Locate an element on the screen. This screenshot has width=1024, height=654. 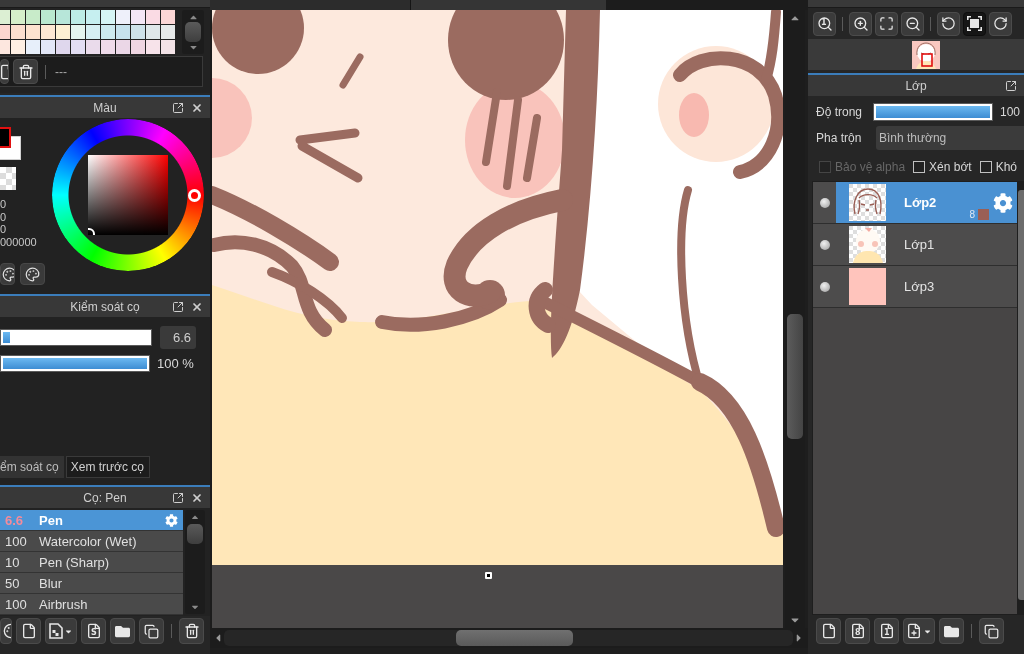
transparent-swatch-icon is located at coordinates (8, 178).